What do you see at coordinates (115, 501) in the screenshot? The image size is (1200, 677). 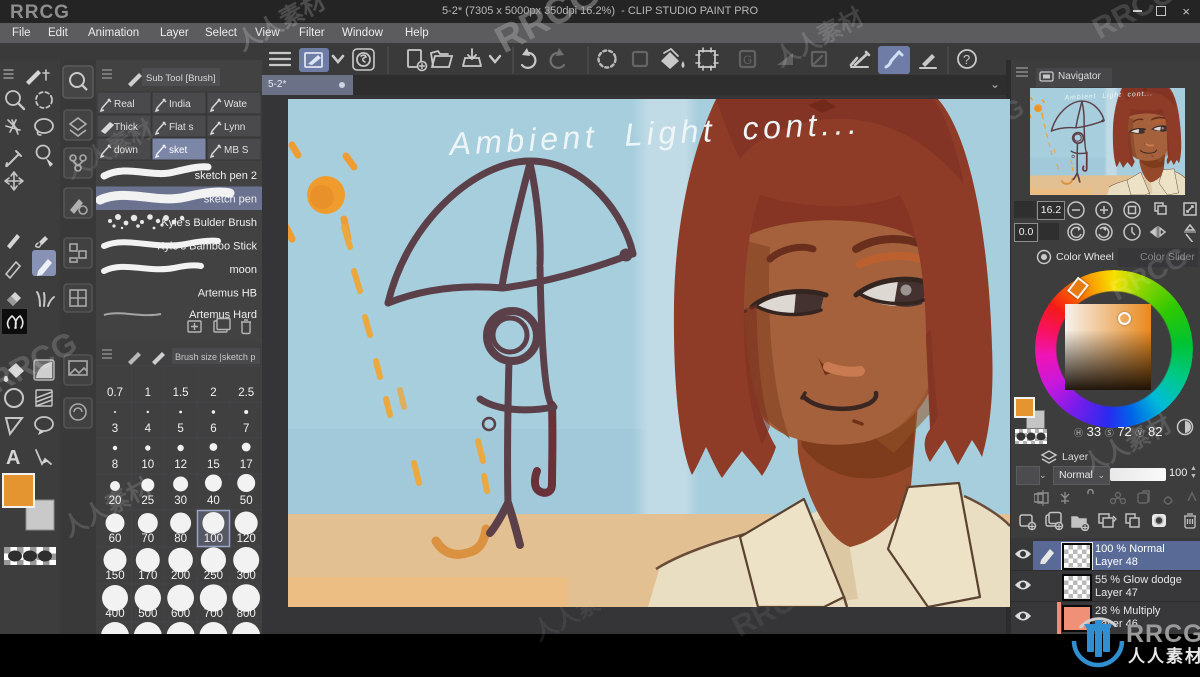 I see `svg-text: 20` at bounding box center [115, 501].